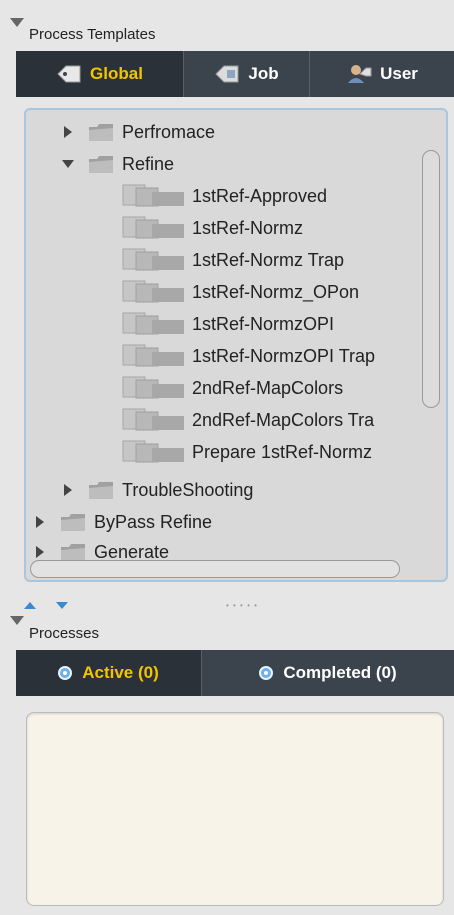 The height and width of the screenshot is (915, 454). What do you see at coordinates (268, 259) in the screenshot?
I see `tree-label: 1stRef-Normz Trap` at bounding box center [268, 259].